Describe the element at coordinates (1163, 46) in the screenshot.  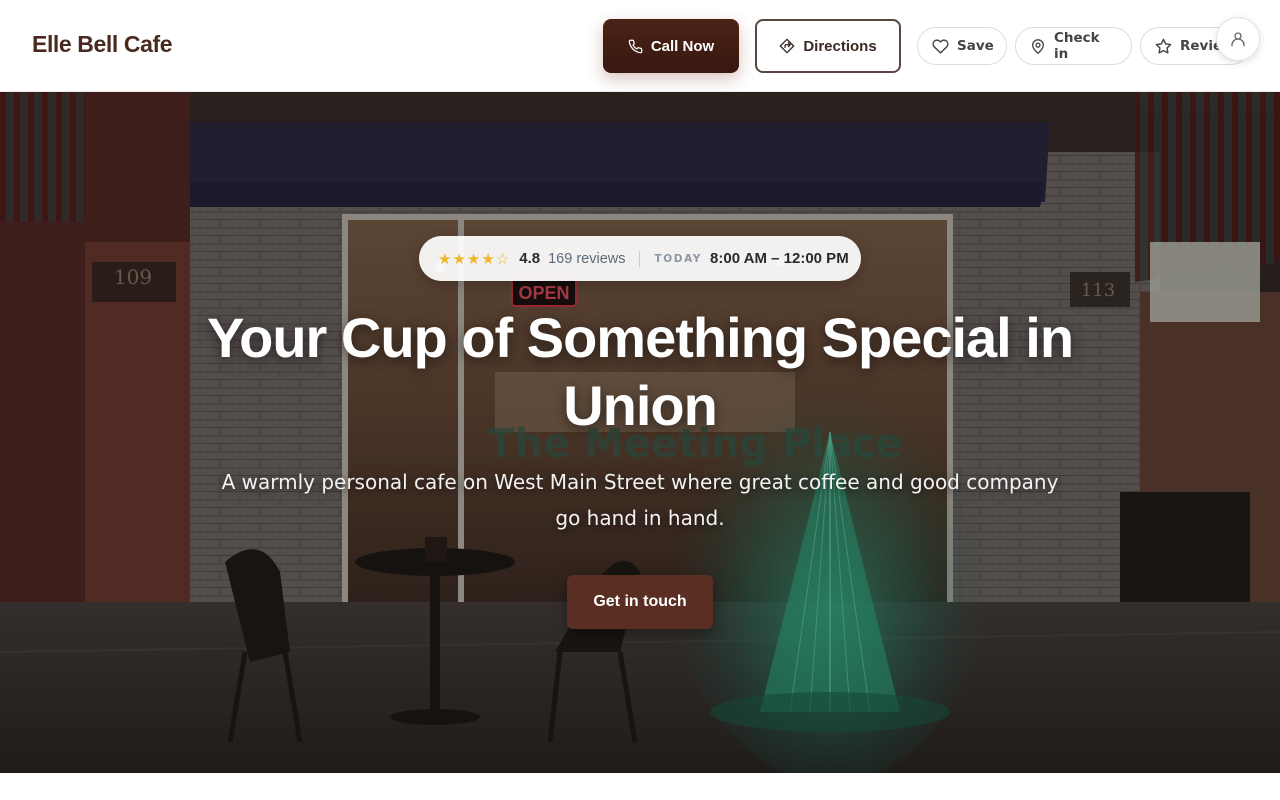
I see `star-outline-icon` at that location.